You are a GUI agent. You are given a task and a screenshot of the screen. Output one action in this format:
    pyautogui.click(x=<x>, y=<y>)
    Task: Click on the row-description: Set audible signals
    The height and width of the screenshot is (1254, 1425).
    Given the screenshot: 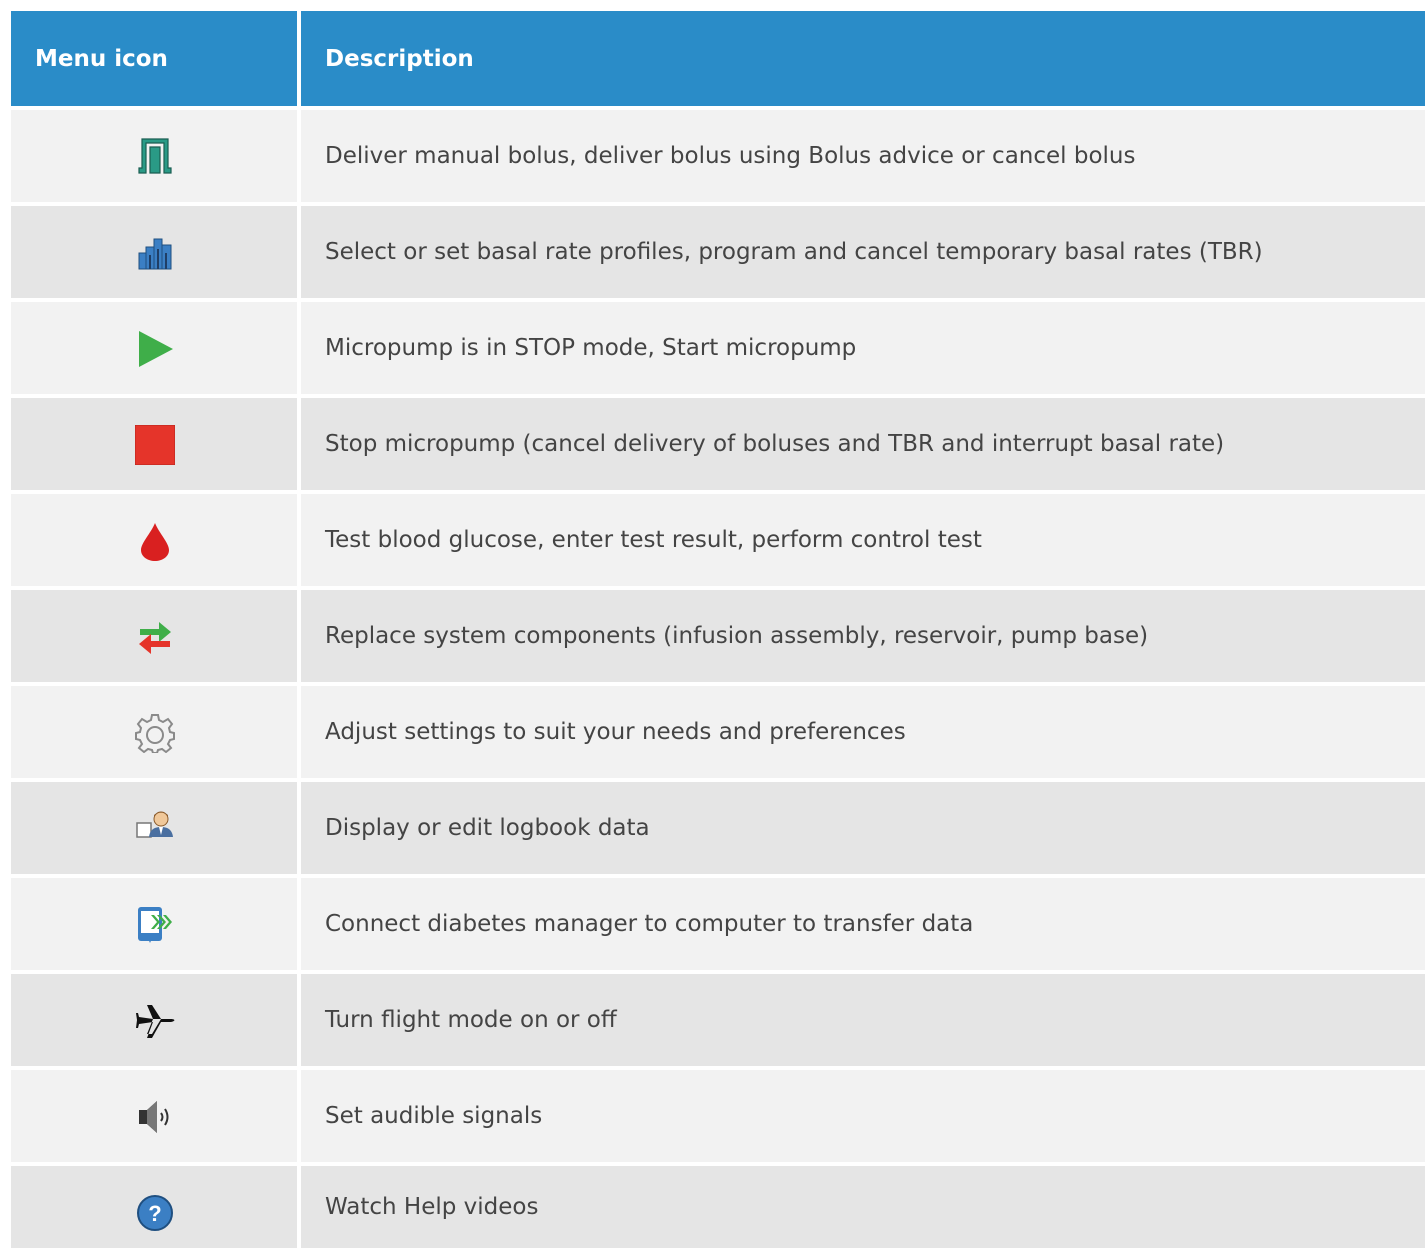 What is the action you would take?
    pyautogui.click(x=863, y=1116)
    